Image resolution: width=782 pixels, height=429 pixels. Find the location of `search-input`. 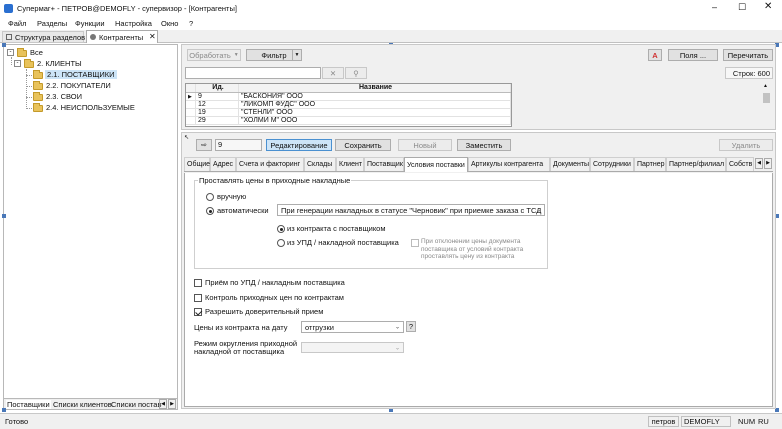

search-input is located at coordinates (253, 73).